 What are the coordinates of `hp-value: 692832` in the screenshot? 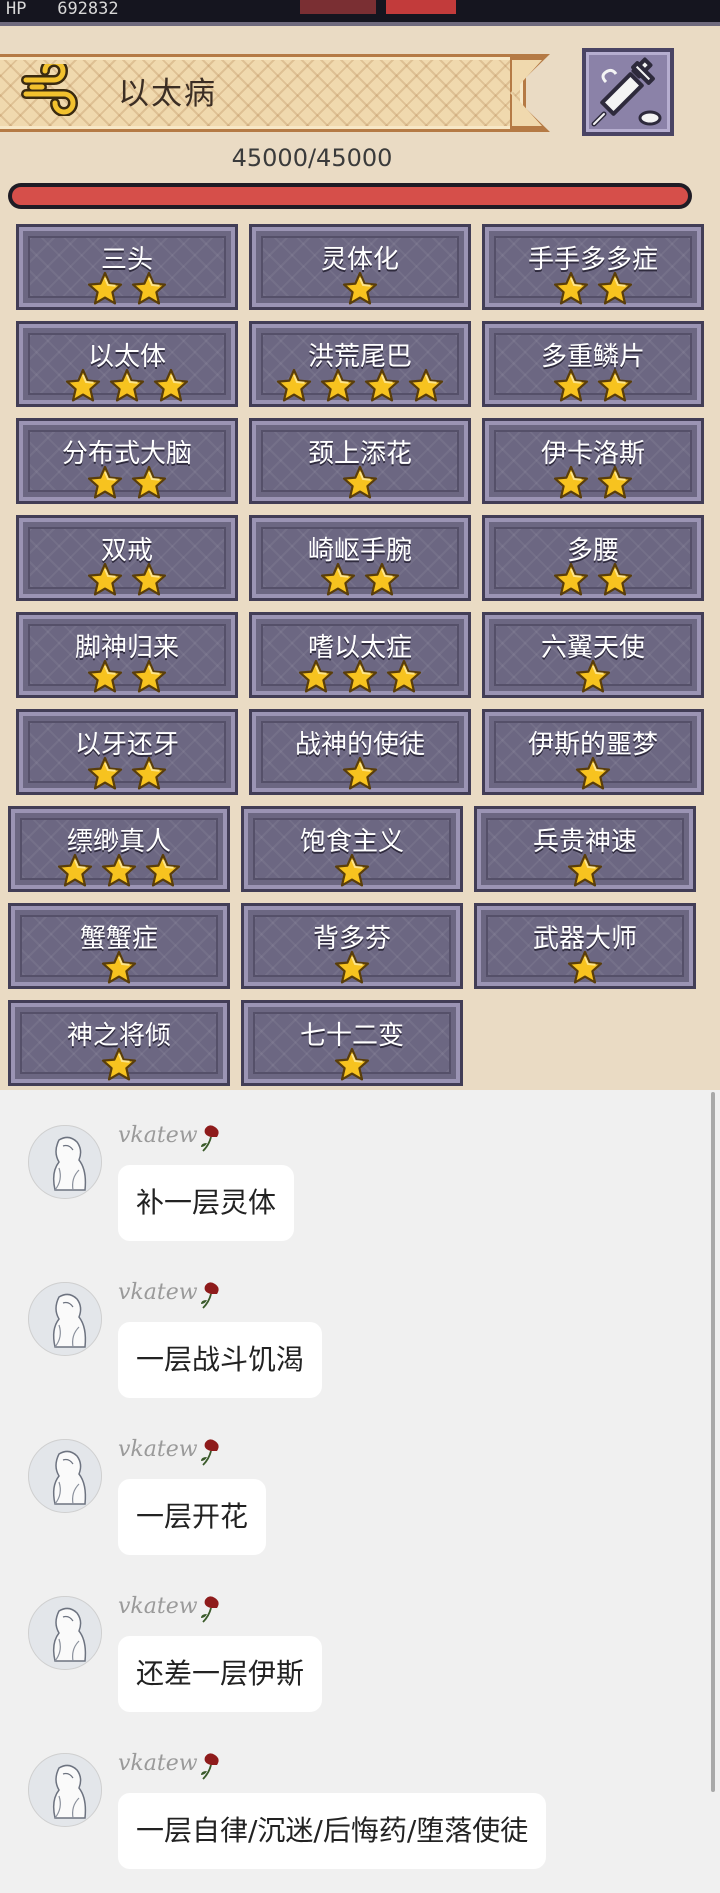 It's located at (88, 9).